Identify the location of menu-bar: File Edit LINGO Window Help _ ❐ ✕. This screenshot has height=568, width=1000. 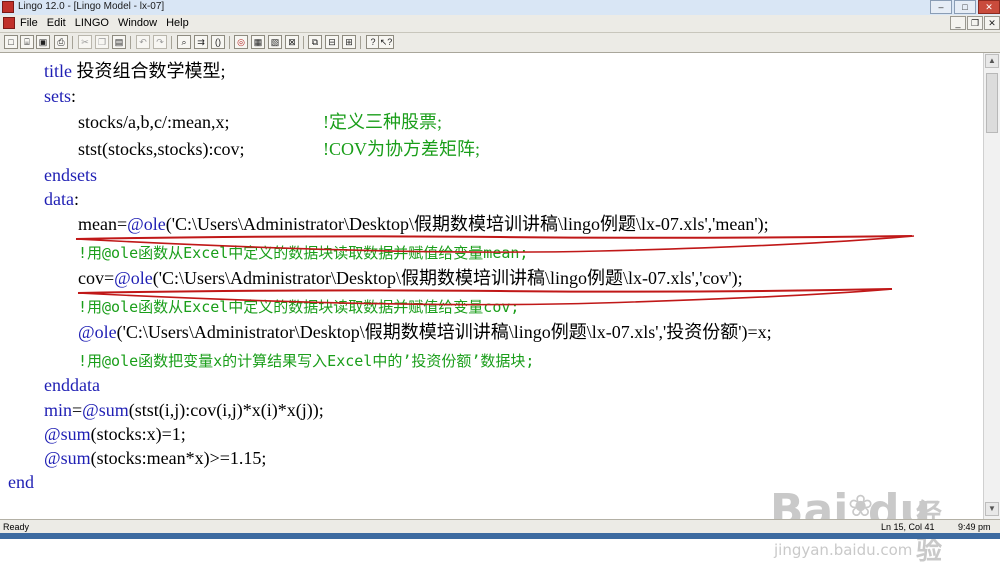
(500, 24).